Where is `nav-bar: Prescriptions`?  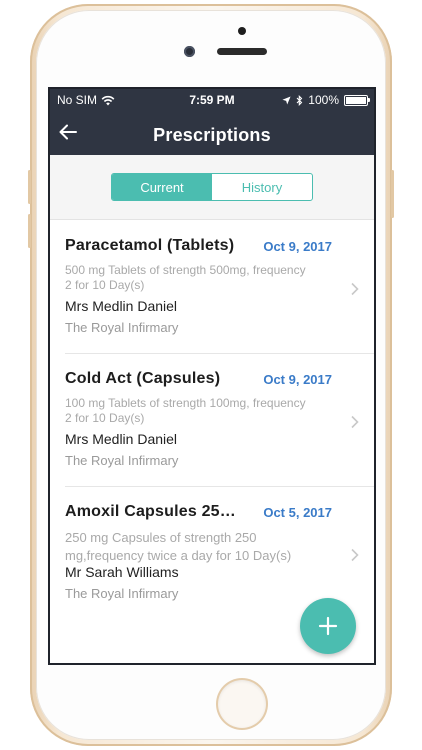
nav-bar: Prescriptions is located at coordinates (212, 133).